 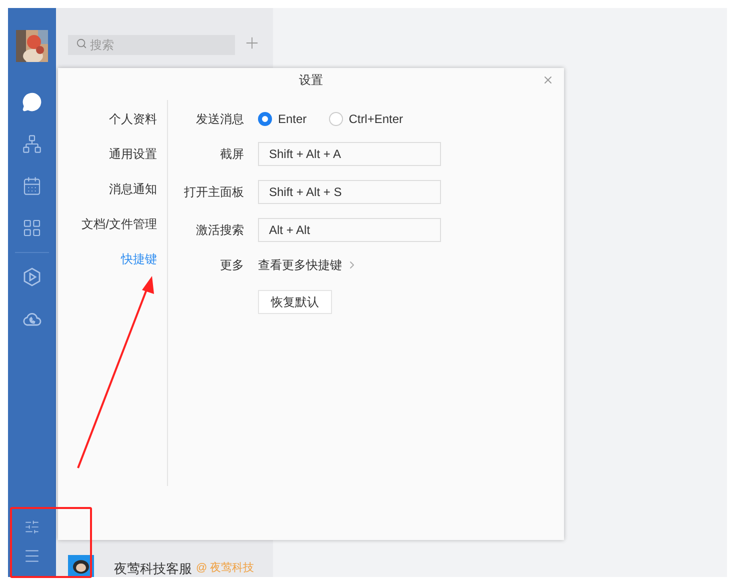 What do you see at coordinates (292, 119) in the screenshot?
I see `radio-label: Enter` at bounding box center [292, 119].